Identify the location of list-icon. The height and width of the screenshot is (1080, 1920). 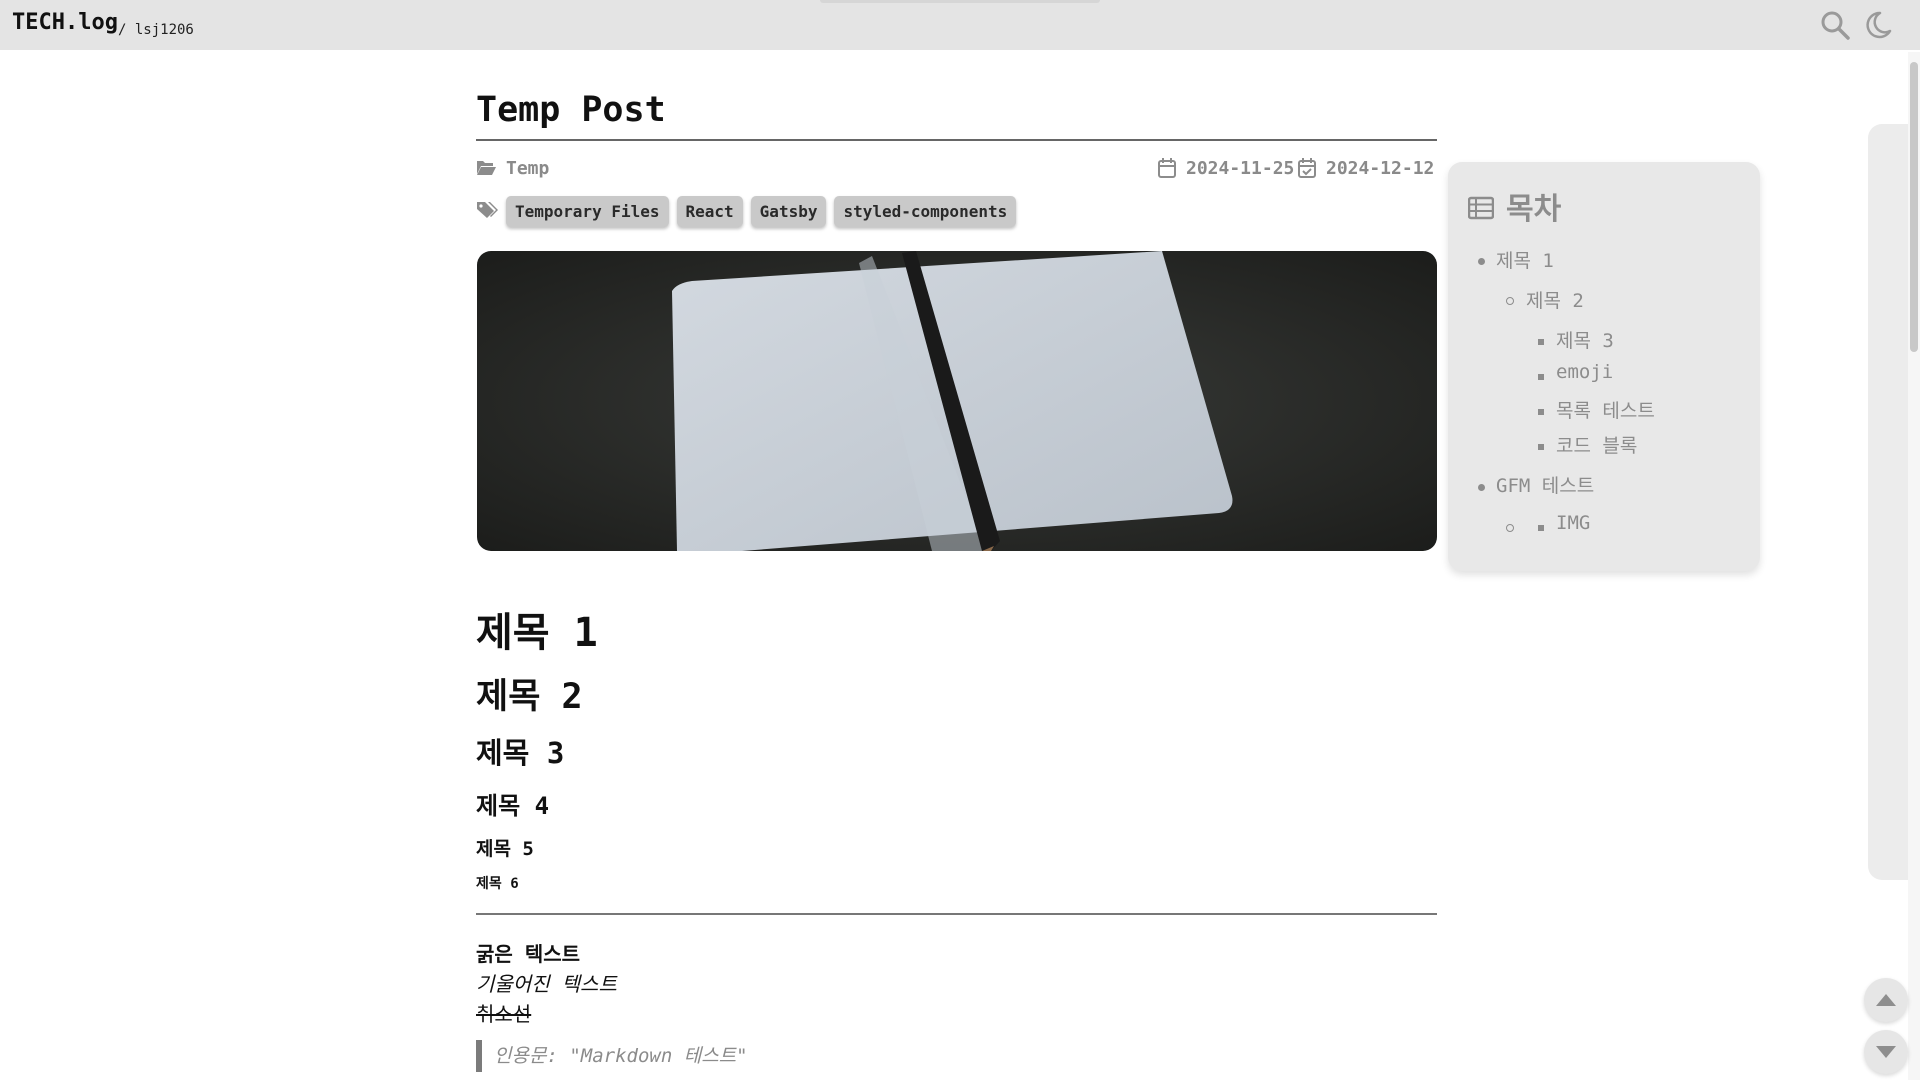
(1481, 208).